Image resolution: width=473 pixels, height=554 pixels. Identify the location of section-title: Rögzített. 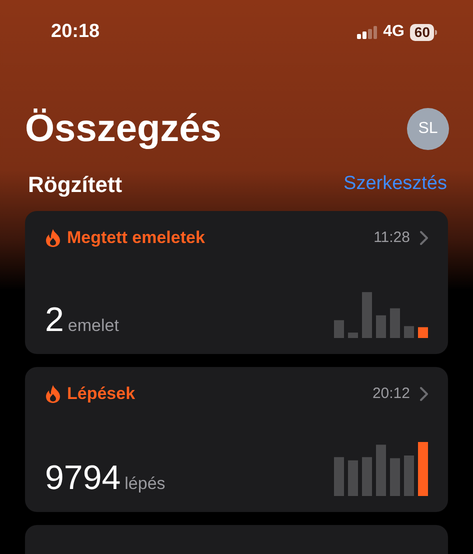
(75, 185).